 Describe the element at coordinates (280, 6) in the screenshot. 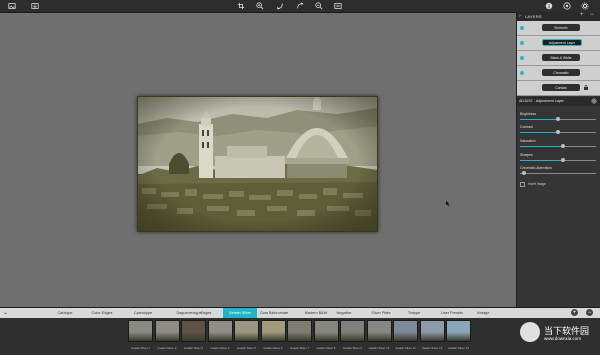

I see `rotate-left-icon` at that location.